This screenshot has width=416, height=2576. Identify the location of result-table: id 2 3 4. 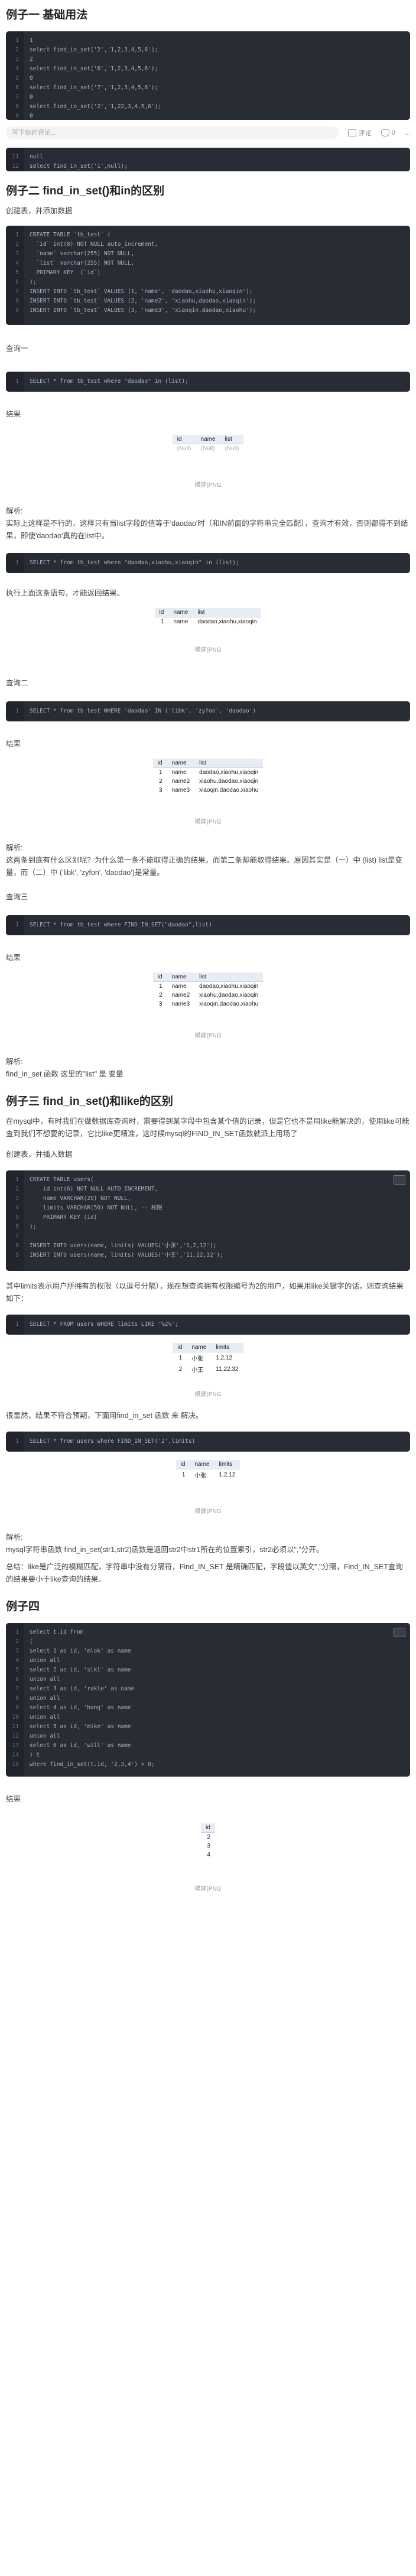
(208, 1841).